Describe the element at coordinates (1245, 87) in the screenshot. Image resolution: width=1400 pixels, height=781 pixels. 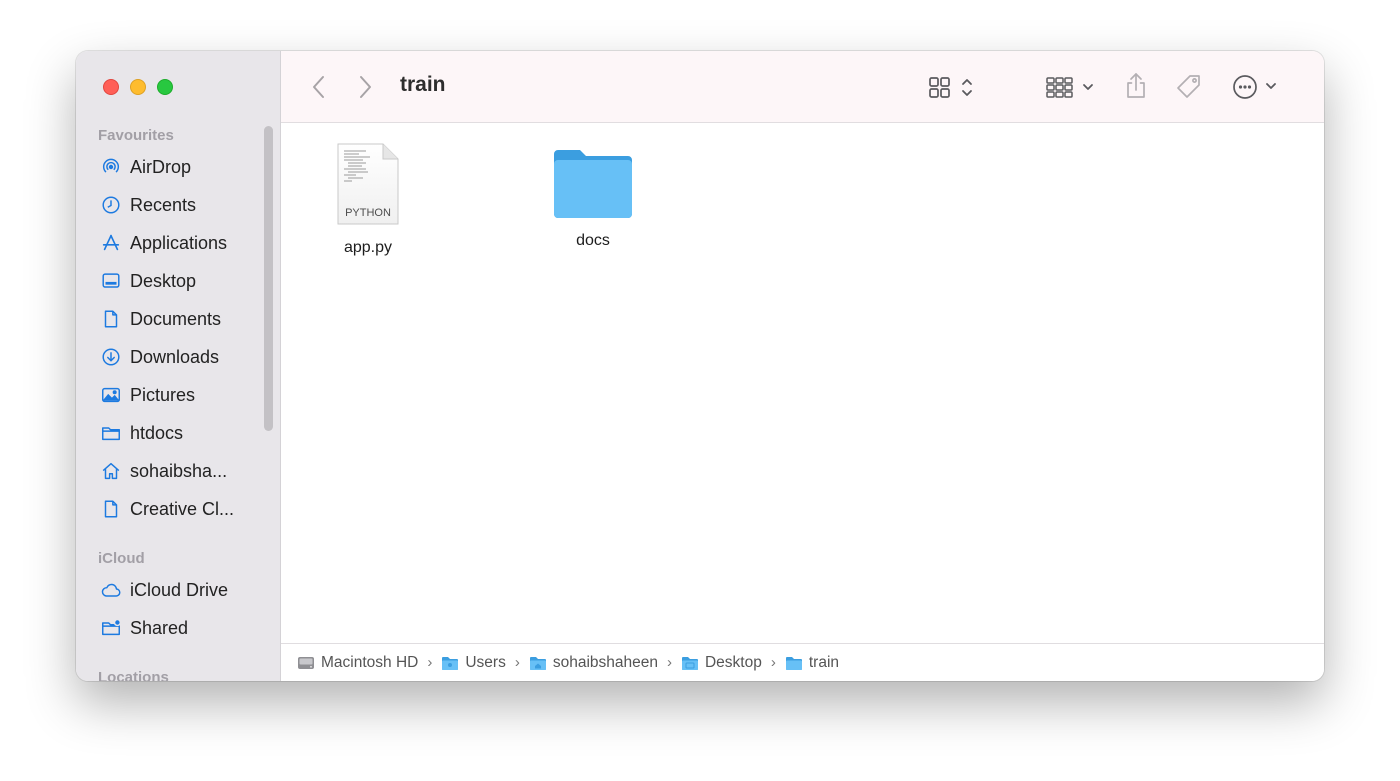
I see `ellipsis-circle-icon` at that location.